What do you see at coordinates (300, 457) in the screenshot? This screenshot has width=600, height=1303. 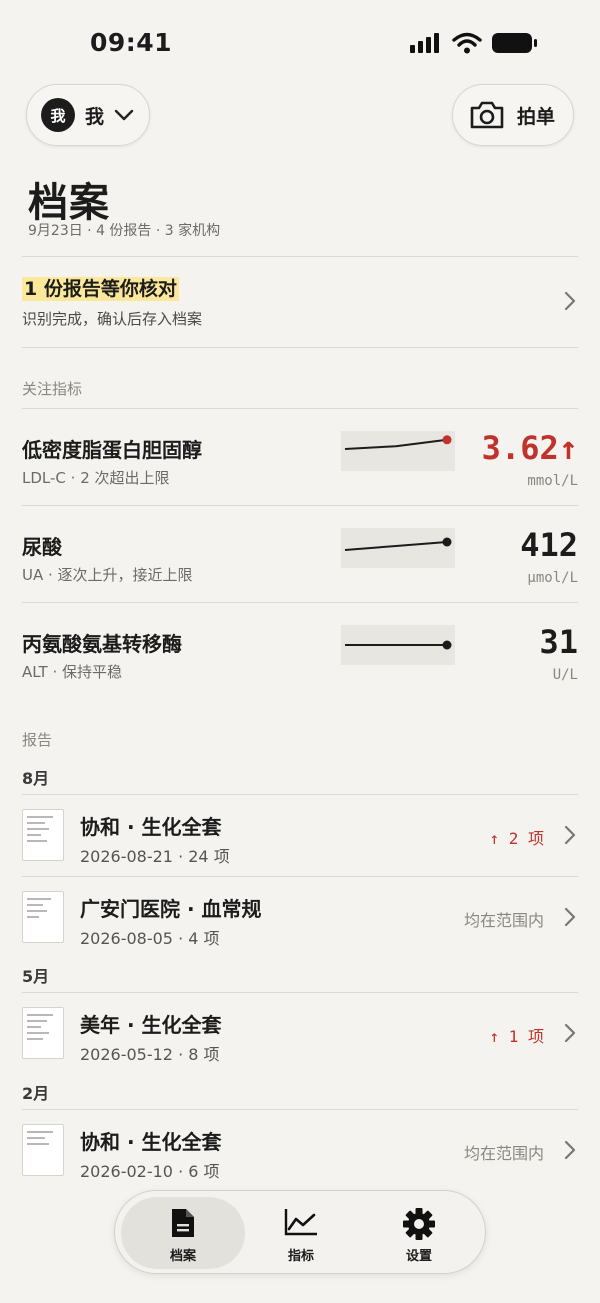 I see `metric-row-ldl: 低密度脂蛋白胆固醇 LDL-C · 2 次超出上限 3.62↑ mmol/L` at bounding box center [300, 457].